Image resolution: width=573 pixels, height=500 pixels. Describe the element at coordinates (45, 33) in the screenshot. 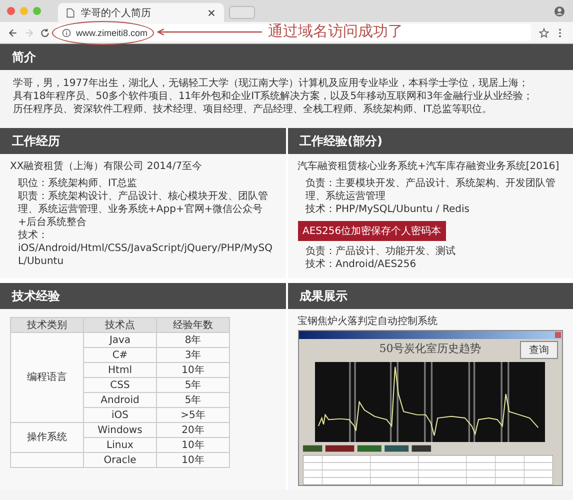

I see `reload-icon` at that location.